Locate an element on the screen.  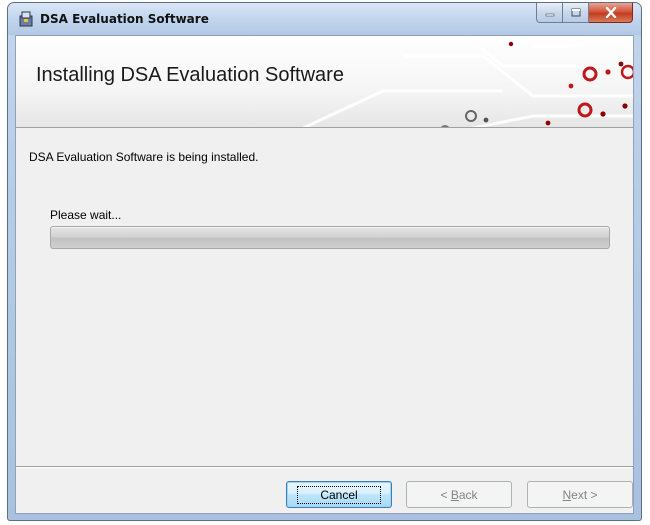
minimize-button is located at coordinates (549, 13).